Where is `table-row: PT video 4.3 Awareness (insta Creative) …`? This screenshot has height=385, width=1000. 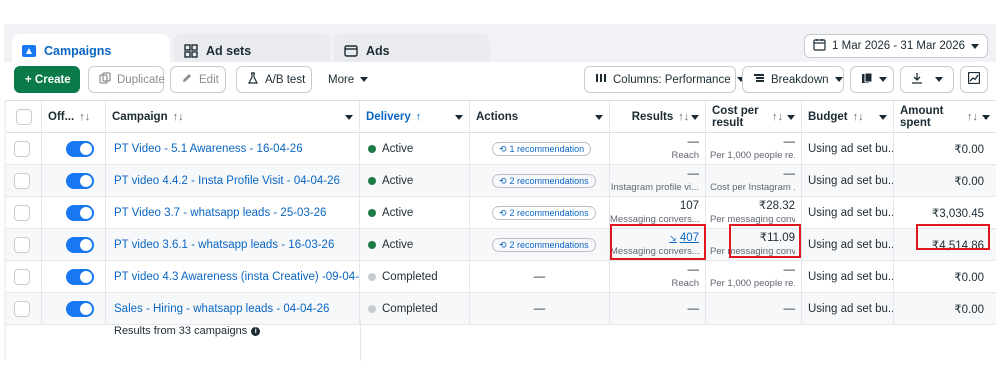
table-row: PT video 4.3 Awareness (insta Creative) … is located at coordinates (501, 277).